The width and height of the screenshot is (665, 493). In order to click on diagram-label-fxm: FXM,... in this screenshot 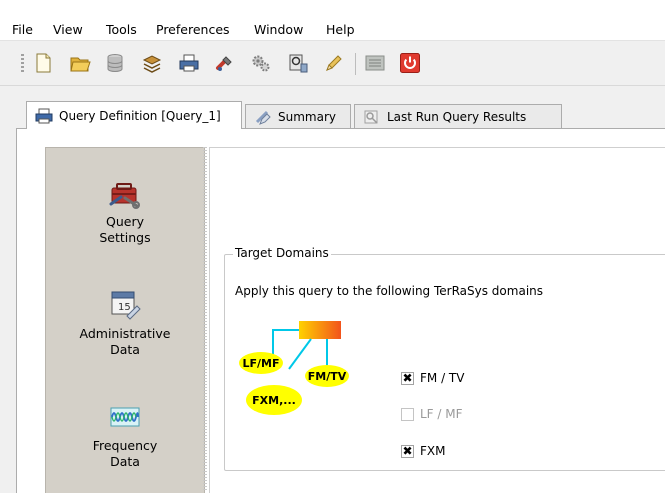, I will do `click(274, 400)`.